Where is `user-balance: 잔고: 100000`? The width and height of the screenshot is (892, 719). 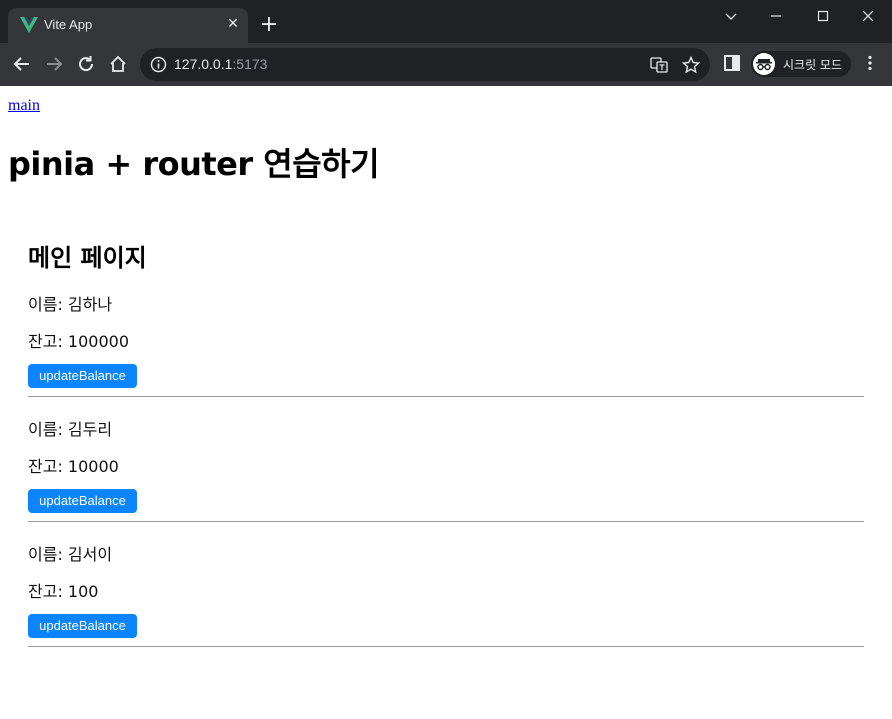
user-balance: 잔고: 100000 is located at coordinates (78, 341).